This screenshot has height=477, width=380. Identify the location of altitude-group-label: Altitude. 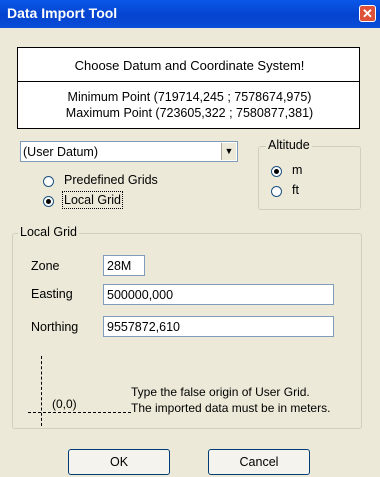
(289, 145).